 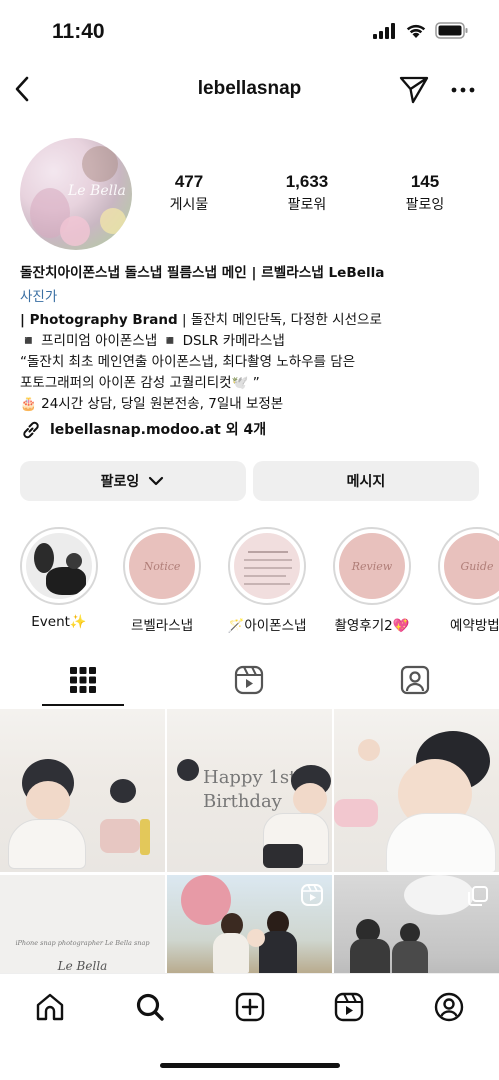 I want to click on battery-icon, so click(x=451, y=30).